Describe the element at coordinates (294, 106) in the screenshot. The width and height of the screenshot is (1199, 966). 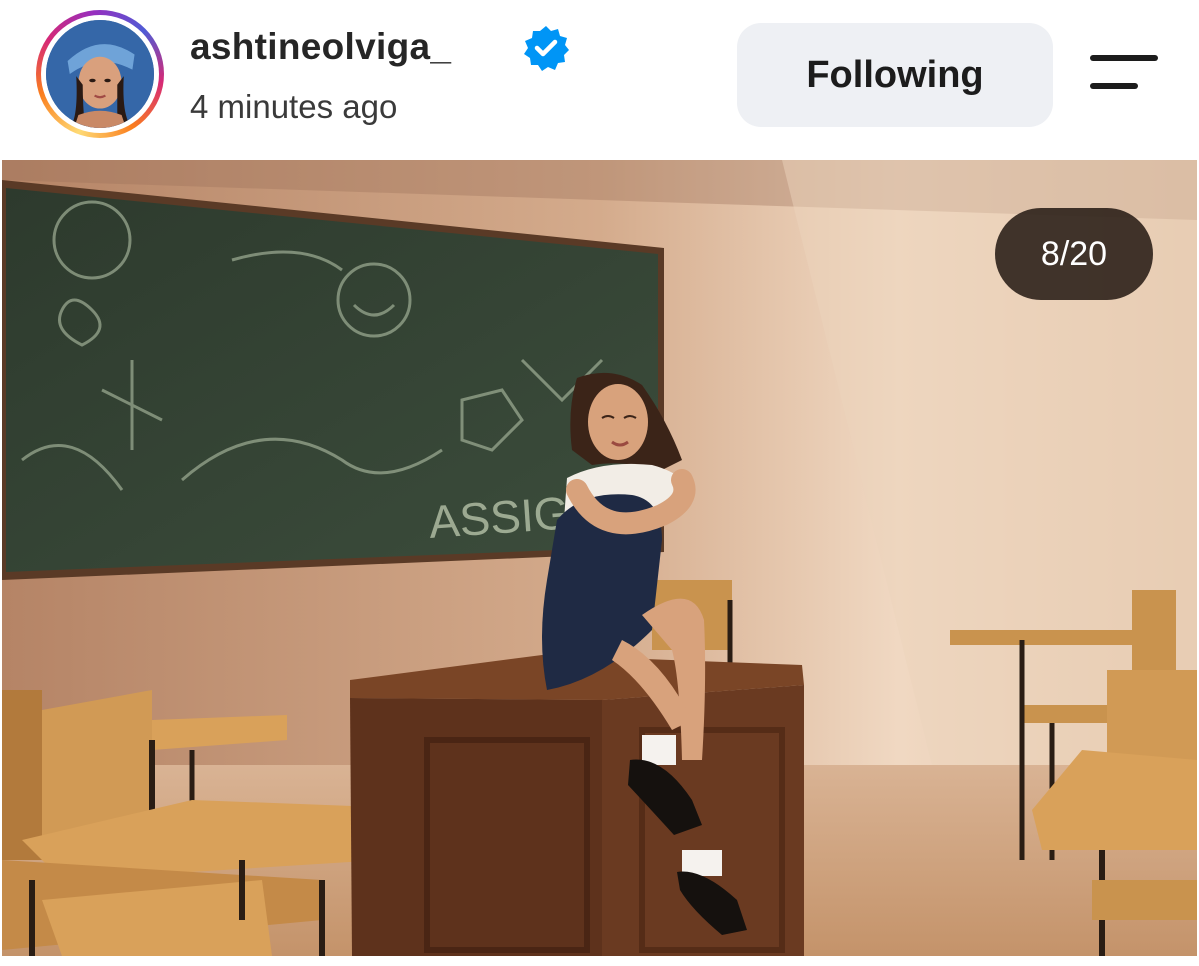
I see `post-timestamp: 4 minutes ago` at that location.